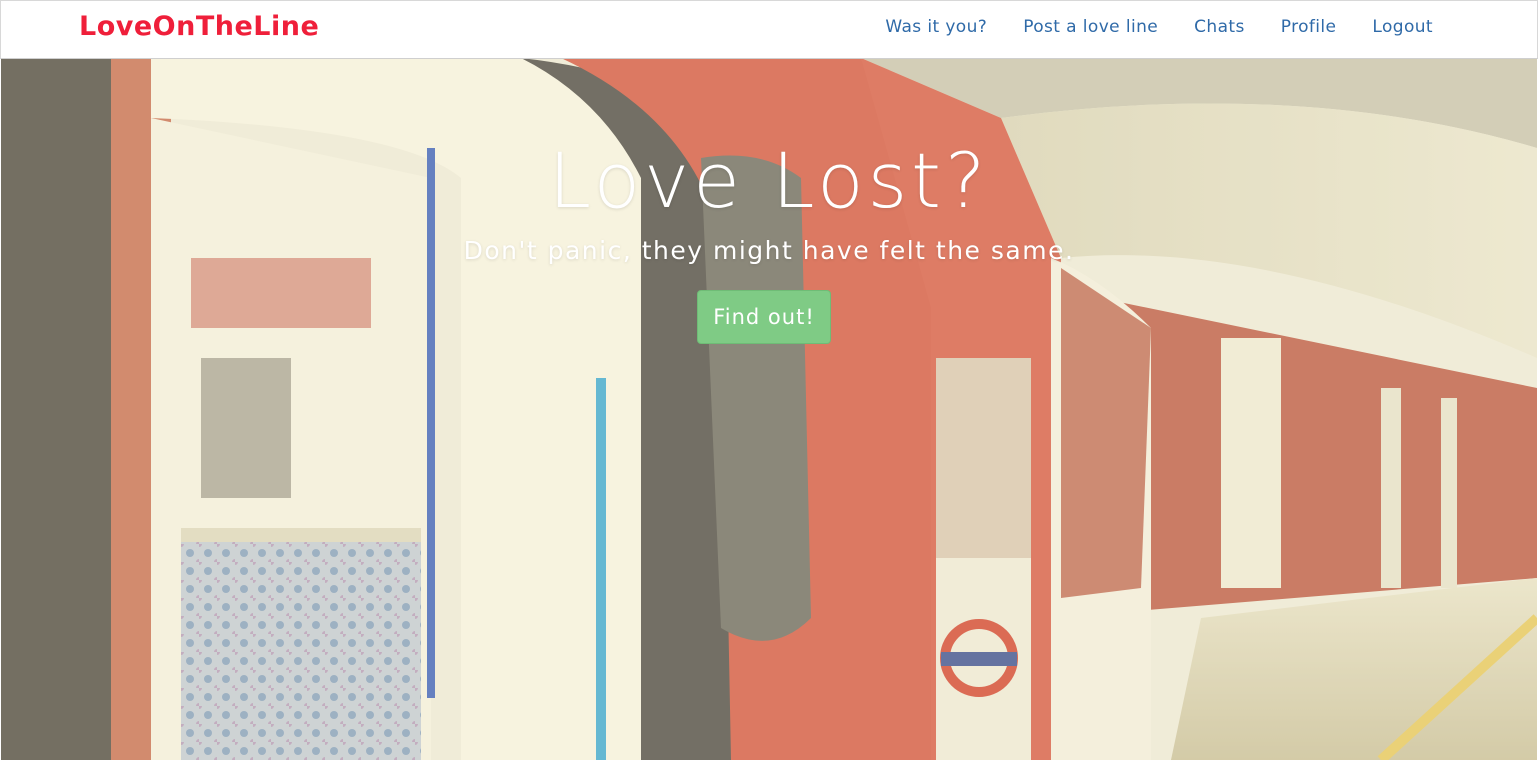 This screenshot has height=760, width=1538. What do you see at coordinates (1402, 27) in the screenshot?
I see `nav-link-logout: Logout` at bounding box center [1402, 27].